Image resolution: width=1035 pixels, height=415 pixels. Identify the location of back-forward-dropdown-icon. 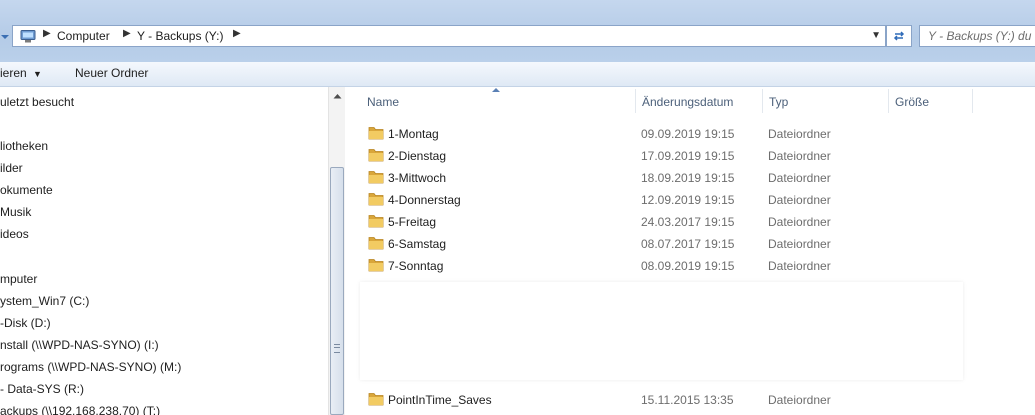
(6, 37).